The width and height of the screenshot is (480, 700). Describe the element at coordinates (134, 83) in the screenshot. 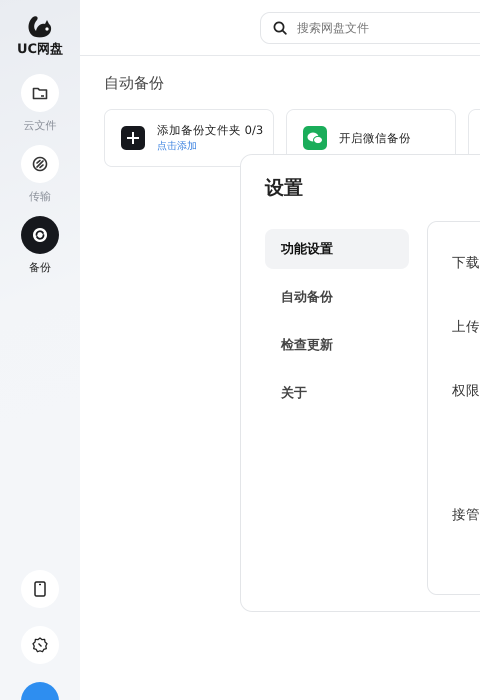

I see `page-title: 自动备份` at that location.